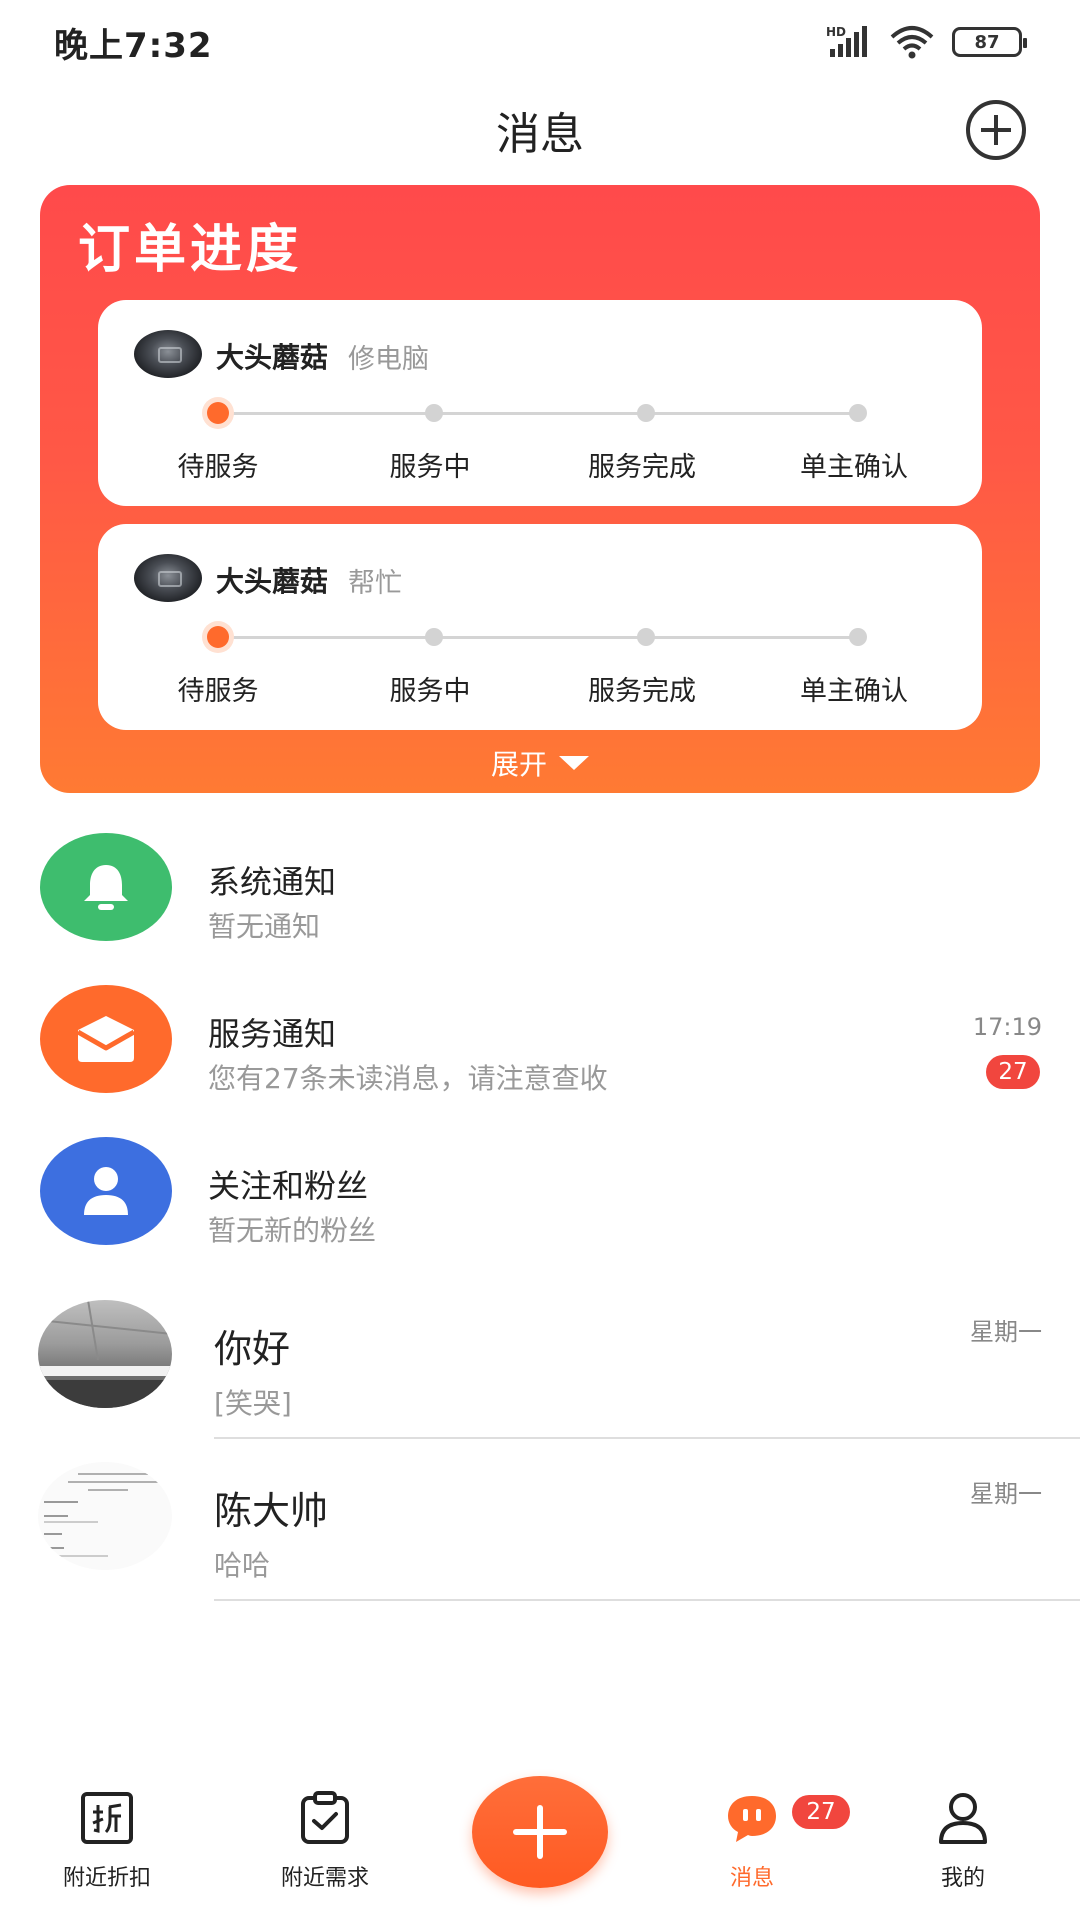  What do you see at coordinates (106, 1039) in the screenshot?
I see `envelope-icon` at bounding box center [106, 1039].